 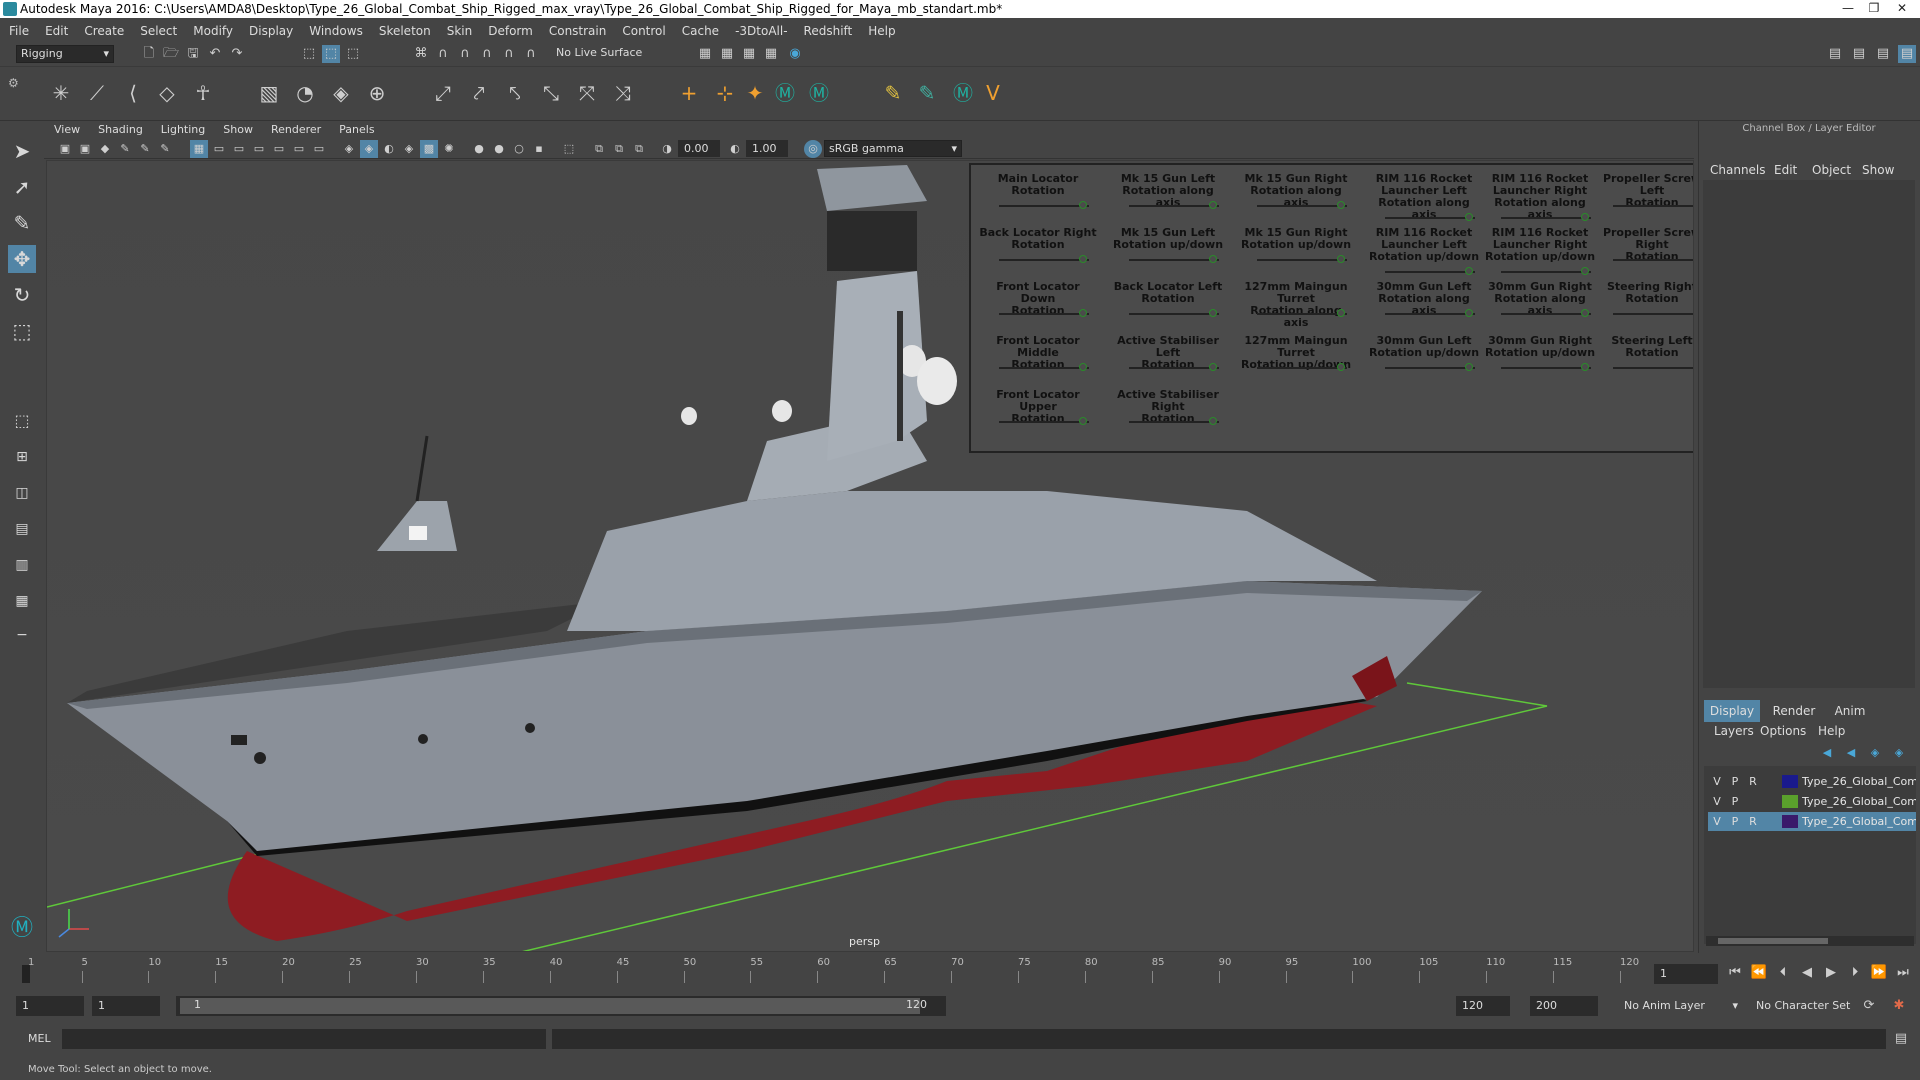 What do you see at coordinates (577, 31) in the screenshot?
I see `menu-constrain: Constrain` at bounding box center [577, 31].